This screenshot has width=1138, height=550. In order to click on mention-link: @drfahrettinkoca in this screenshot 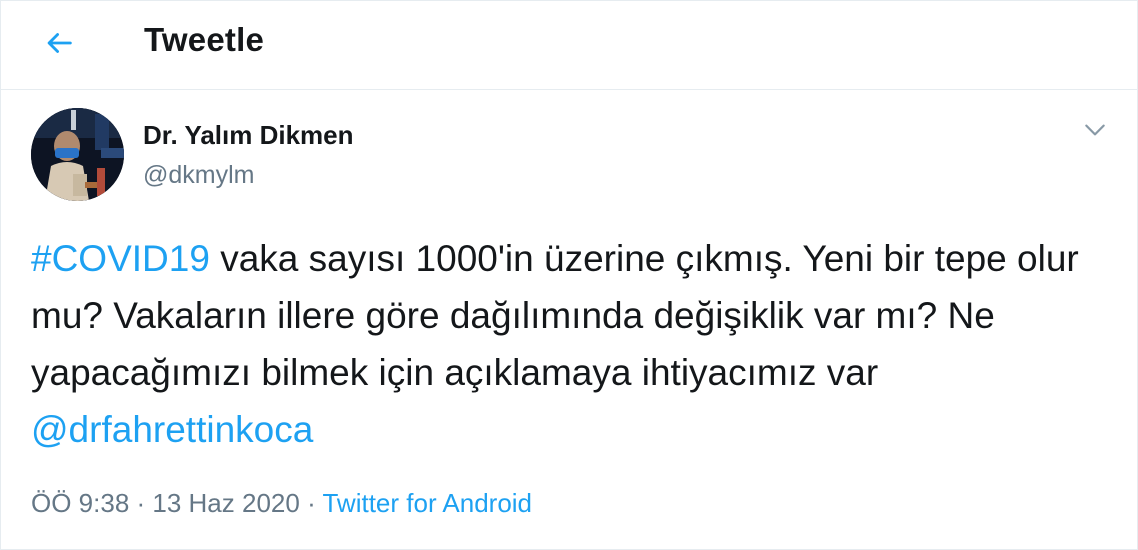, I will do `click(172, 429)`.